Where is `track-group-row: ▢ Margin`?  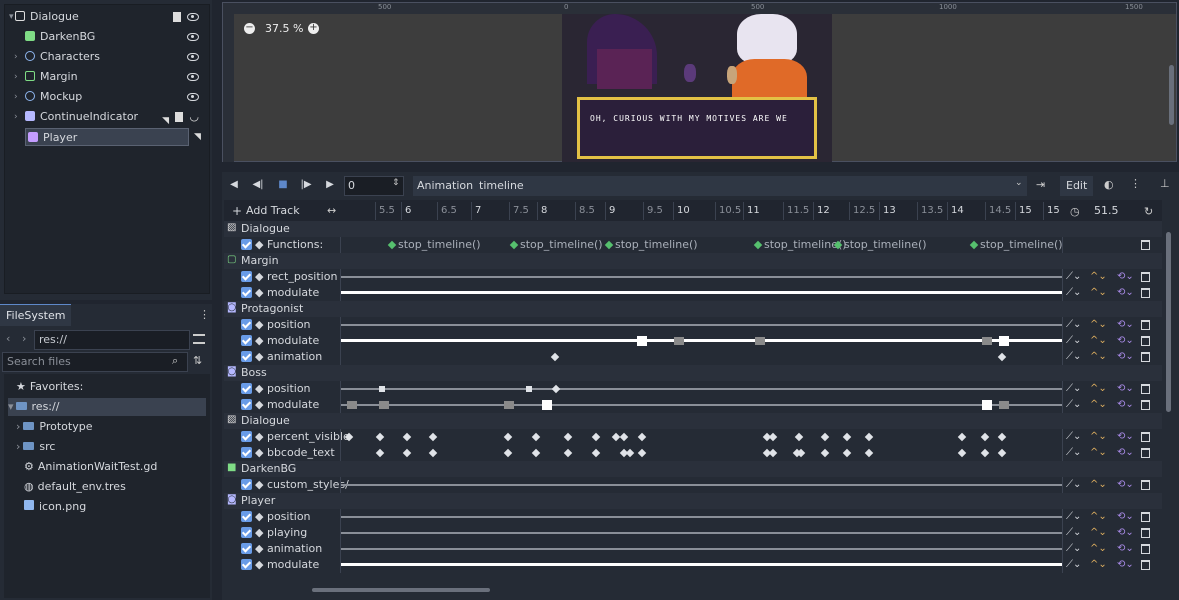
track-group-row: ▢ Margin is located at coordinates (693, 261).